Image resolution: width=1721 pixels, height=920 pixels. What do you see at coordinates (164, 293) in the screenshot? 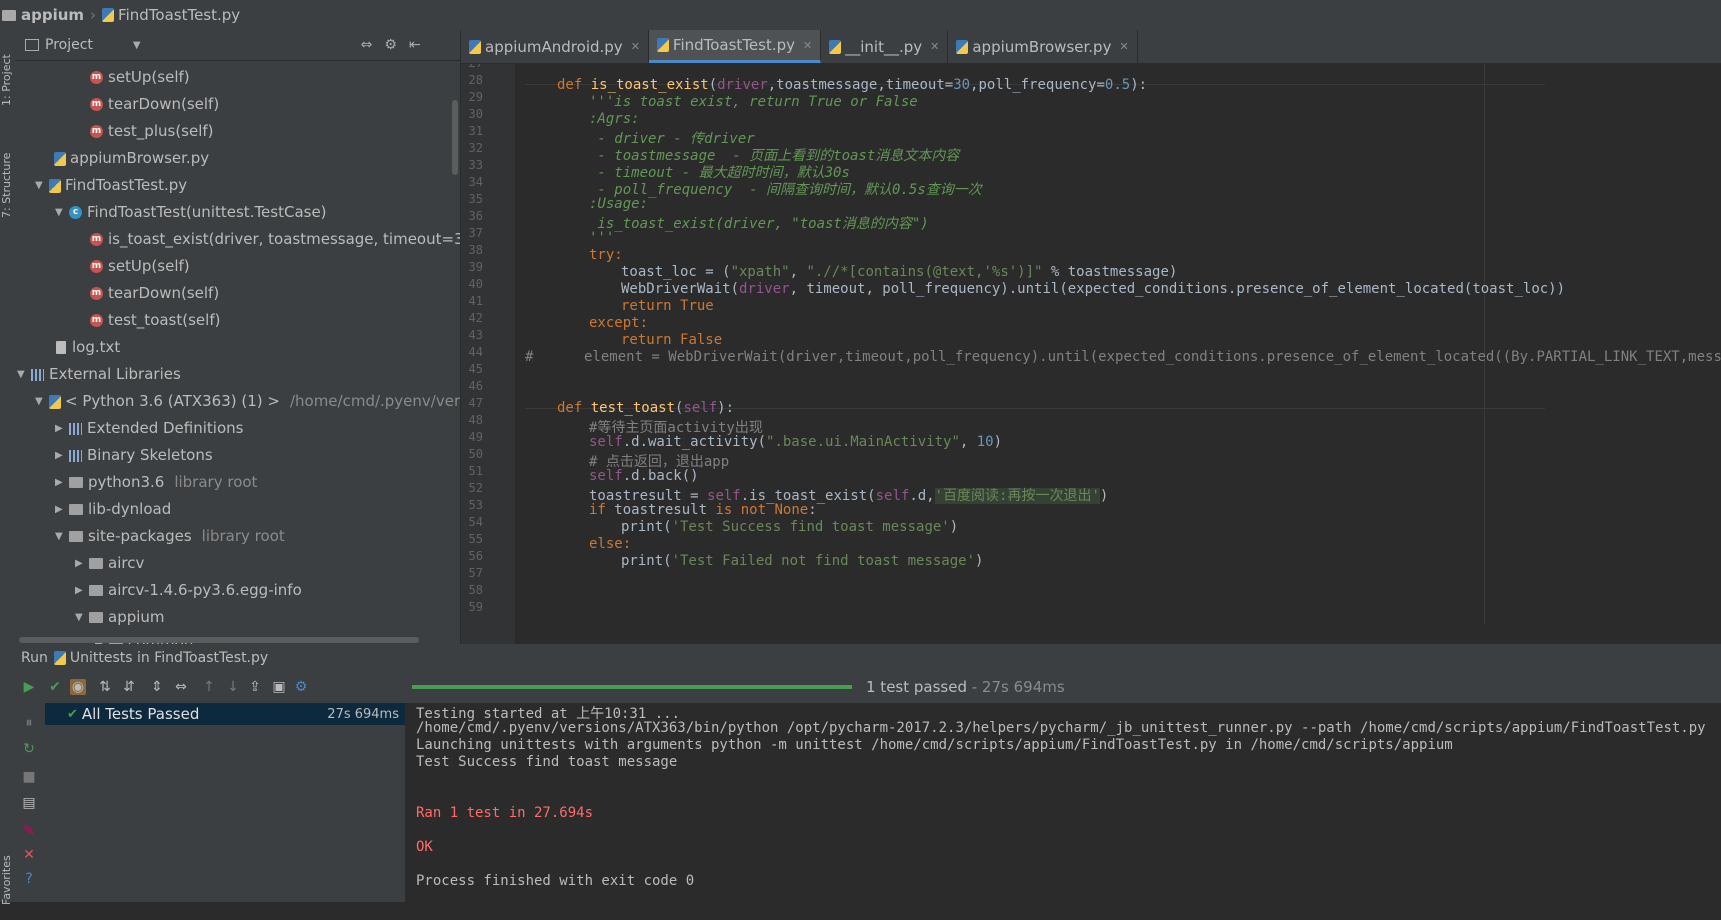
I see `tree-item-label: tearDown(self)` at bounding box center [164, 293].